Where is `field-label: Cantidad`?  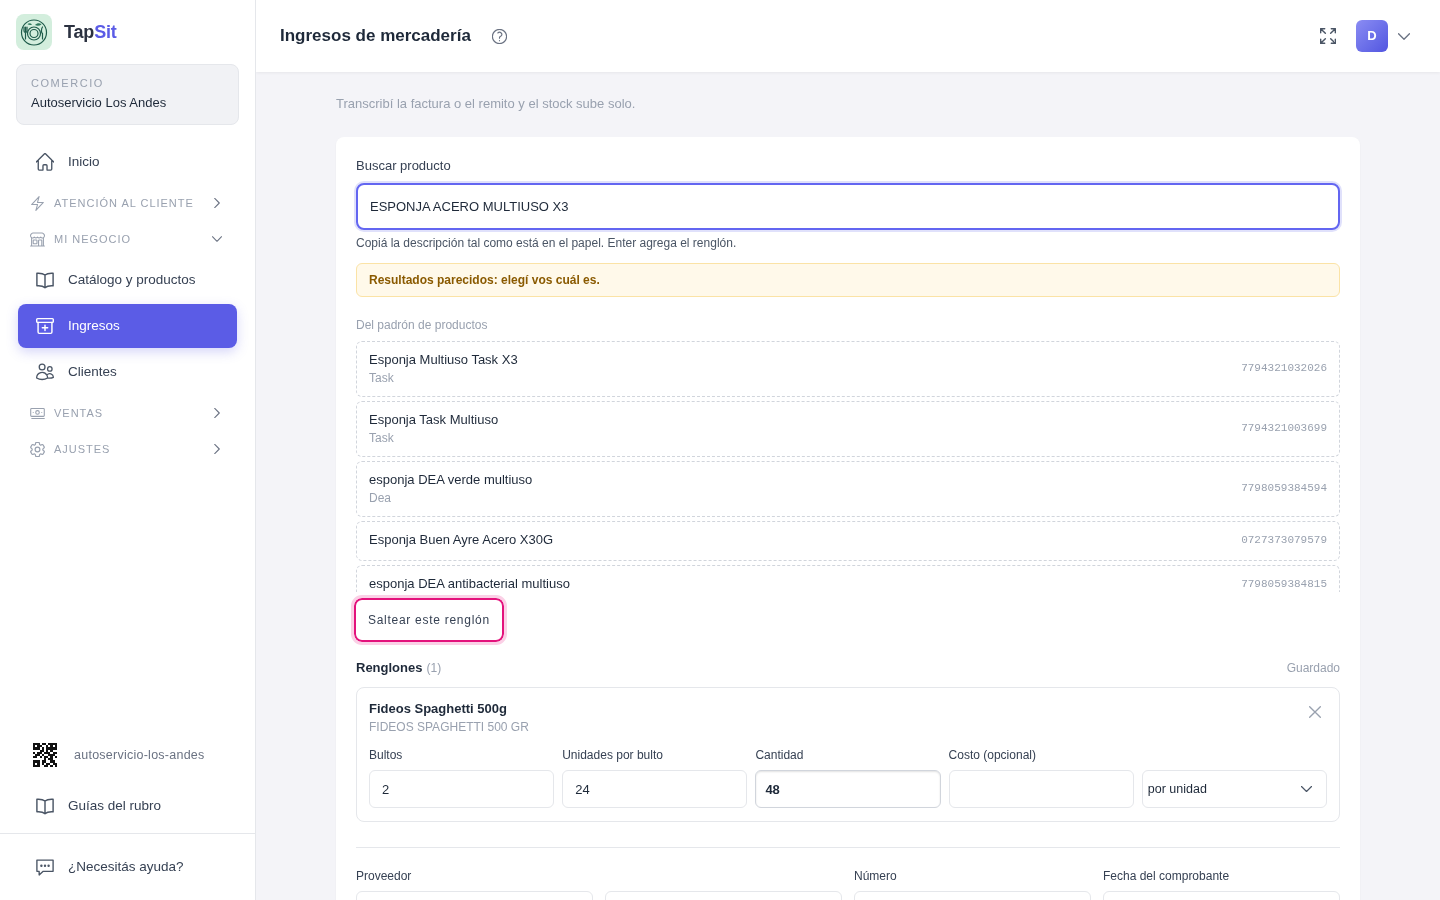 field-label: Cantidad is located at coordinates (780, 755).